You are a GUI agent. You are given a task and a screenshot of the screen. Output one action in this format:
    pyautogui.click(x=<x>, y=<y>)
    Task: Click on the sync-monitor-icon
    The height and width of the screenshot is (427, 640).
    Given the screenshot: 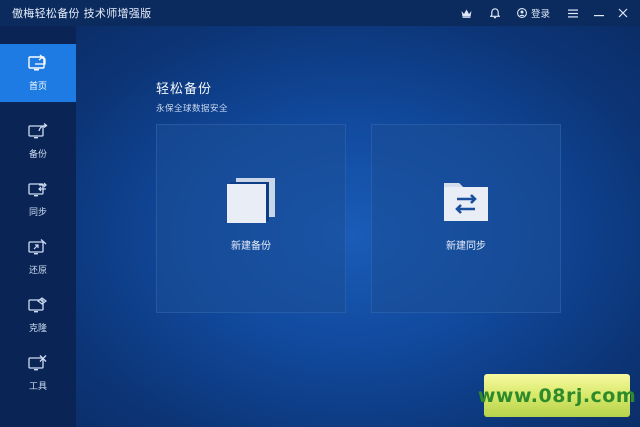 What is the action you would take?
    pyautogui.click(x=37, y=189)
    